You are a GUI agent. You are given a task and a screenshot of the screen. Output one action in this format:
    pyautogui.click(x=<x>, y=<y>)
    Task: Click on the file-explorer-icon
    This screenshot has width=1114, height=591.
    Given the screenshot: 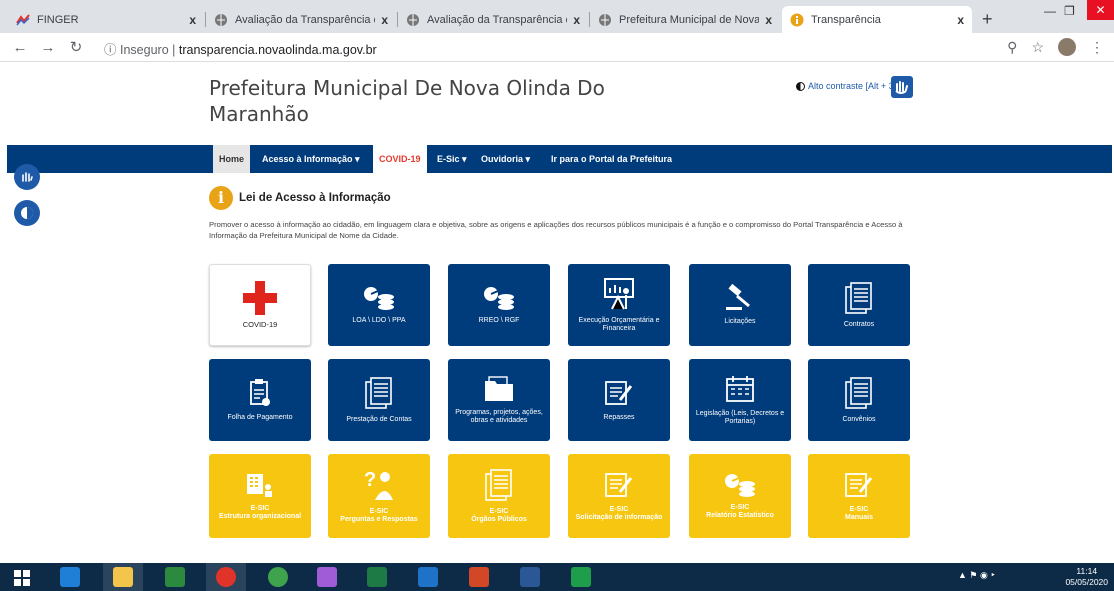 What is the action you would take?
    pyautogui.click(x=123, y=577)
    